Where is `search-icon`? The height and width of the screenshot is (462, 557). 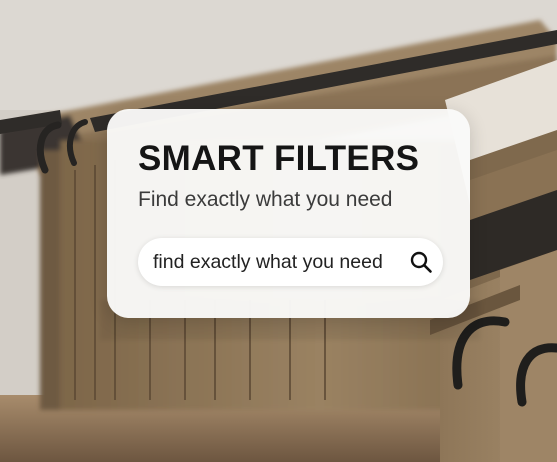
search-icon is located at coordinates (421, 262).